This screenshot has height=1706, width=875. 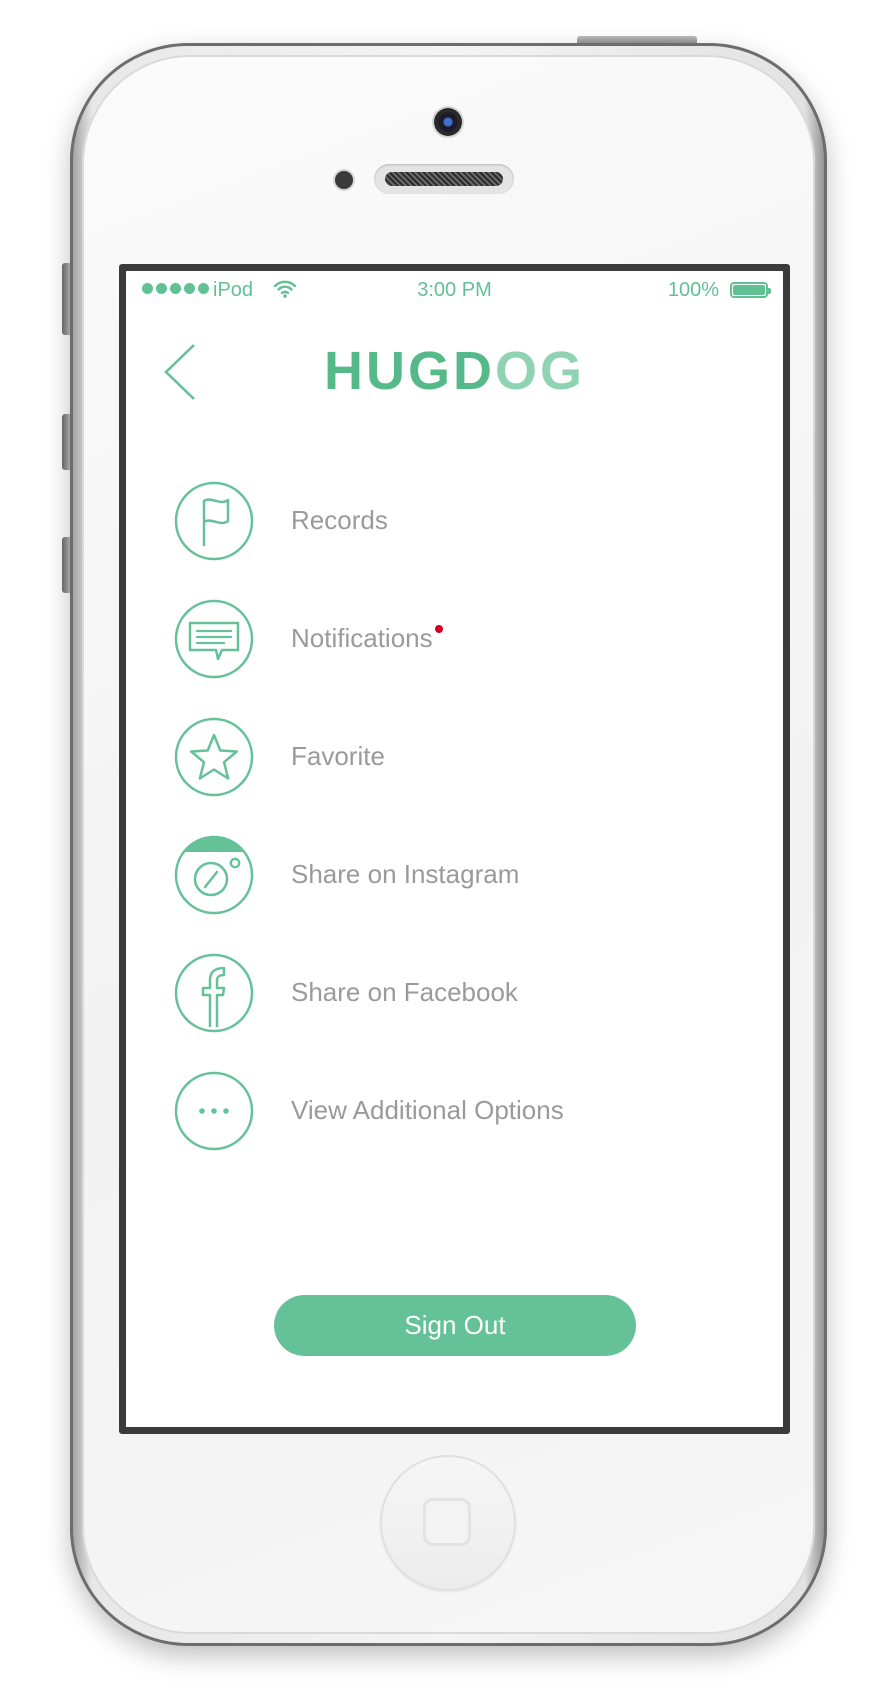 I want to click on menu-item-label: Share on Instagram, so click(x=405, y=874).